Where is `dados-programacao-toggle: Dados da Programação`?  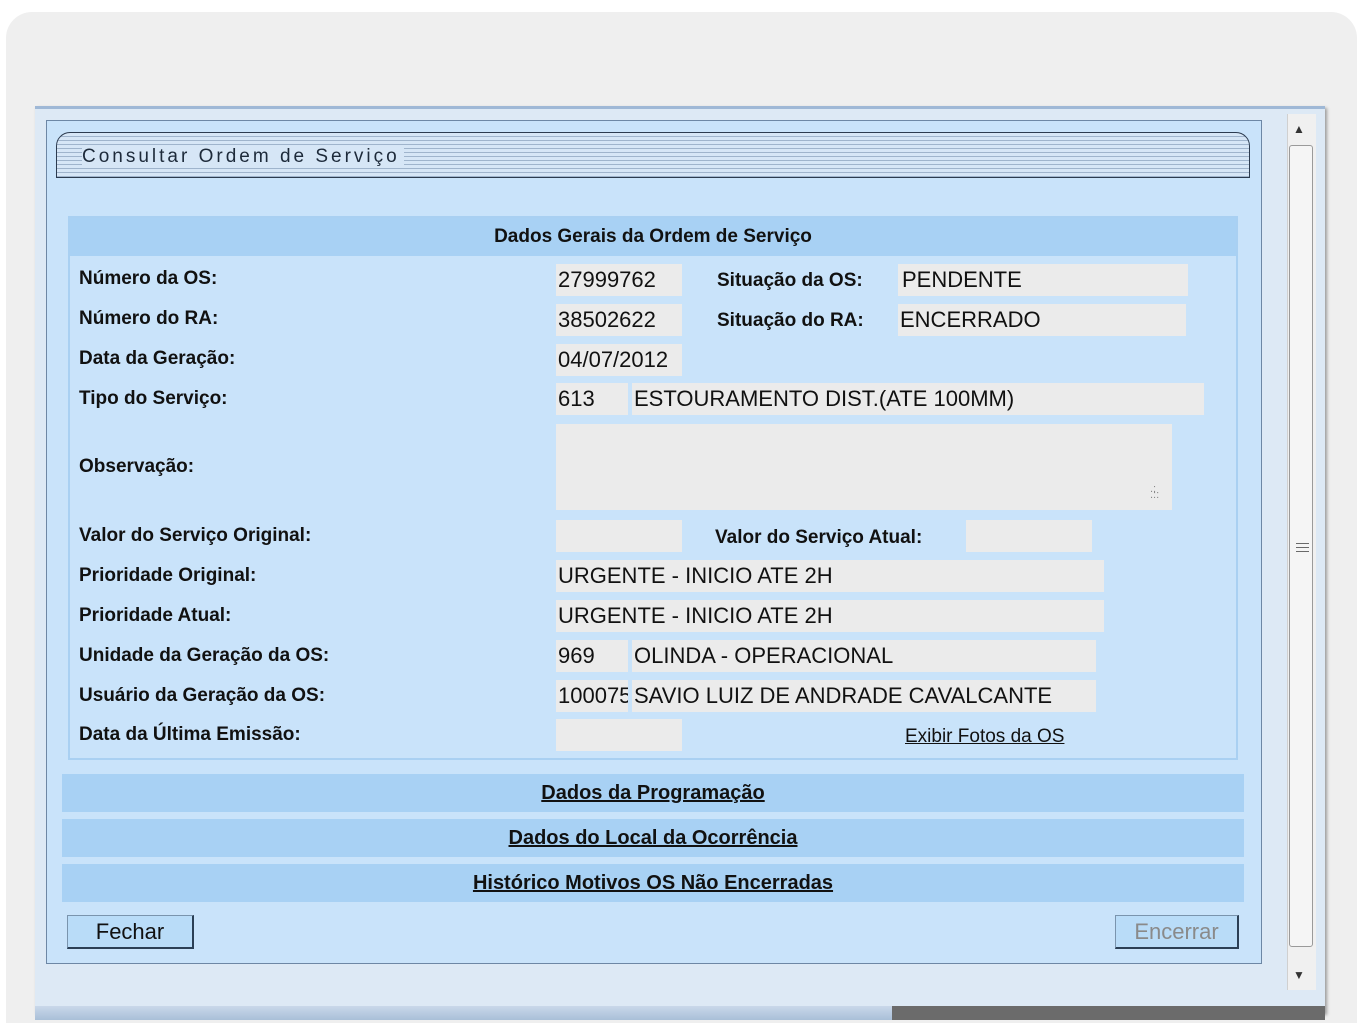 dados-programacao-toggle: Dados da Programação is located at coordinates (653, 793).